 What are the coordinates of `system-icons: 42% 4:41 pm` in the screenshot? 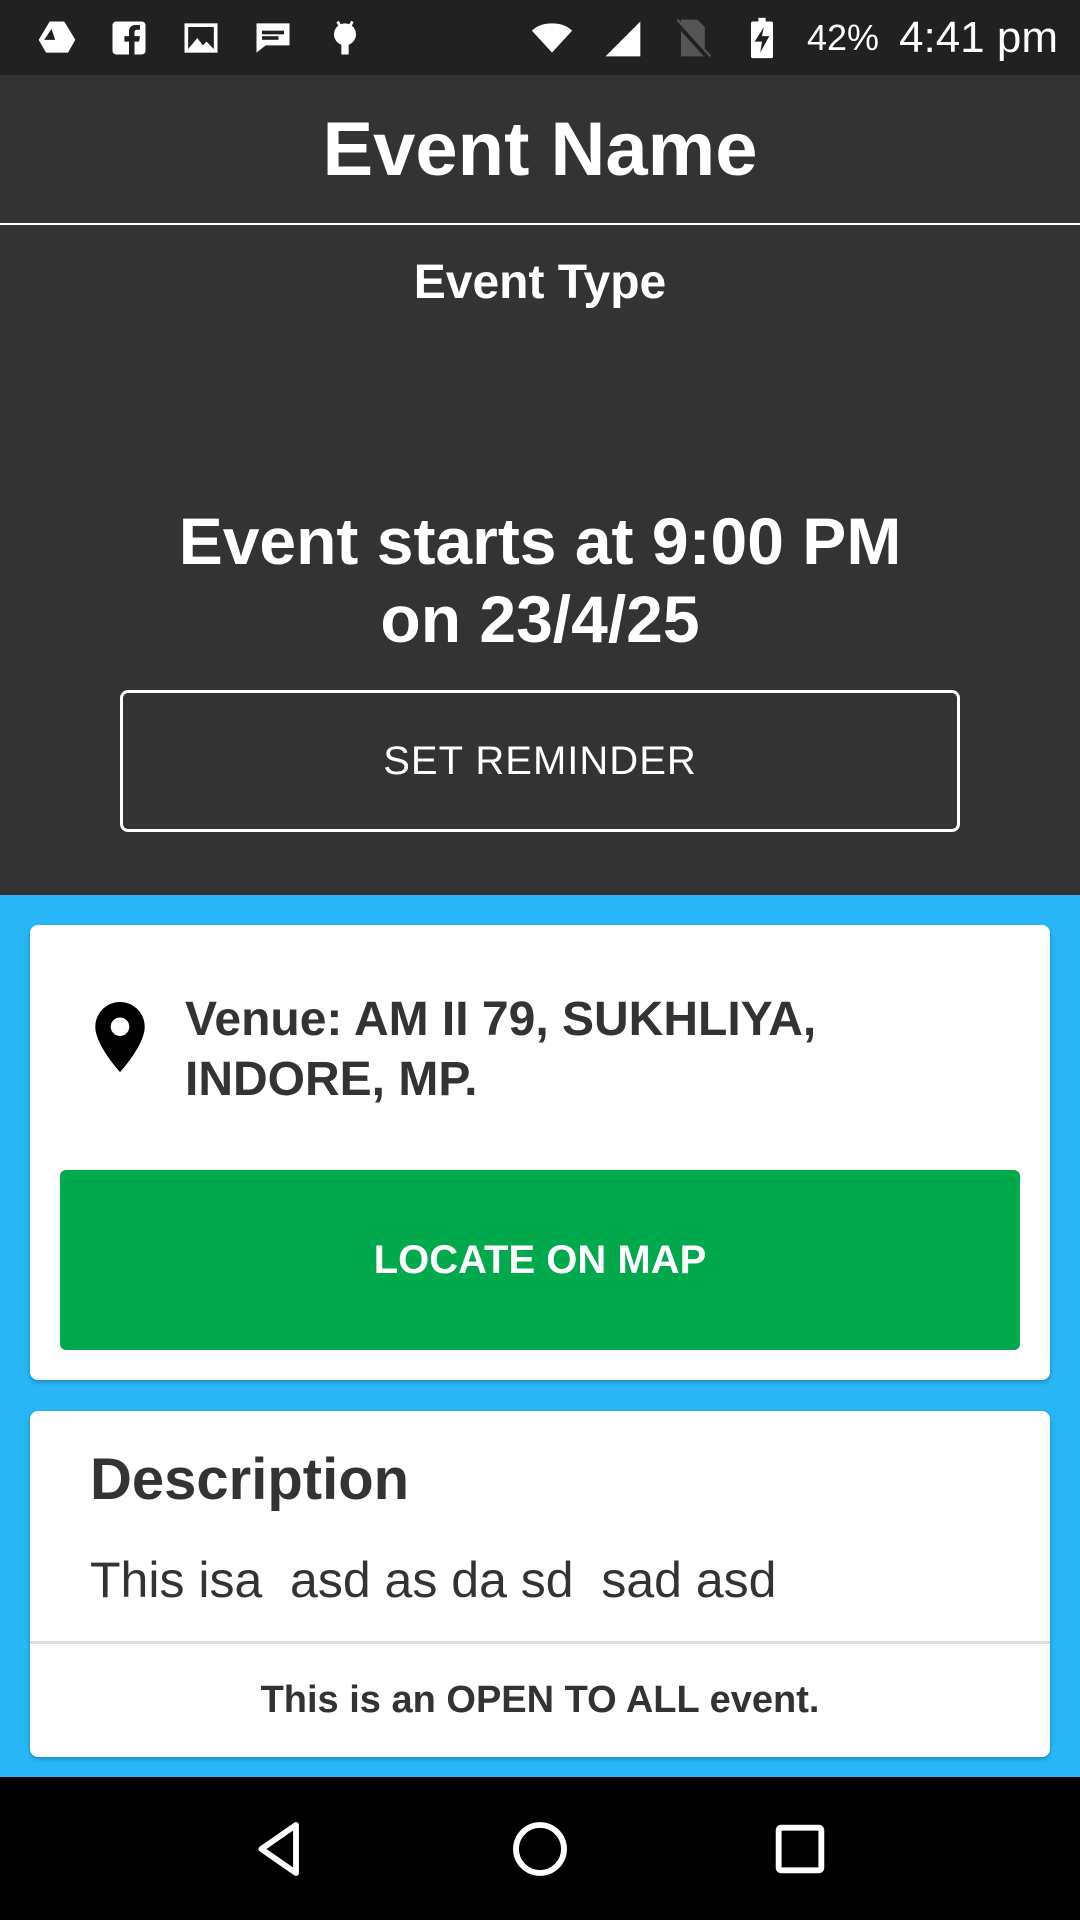 It's located at (803, 38).